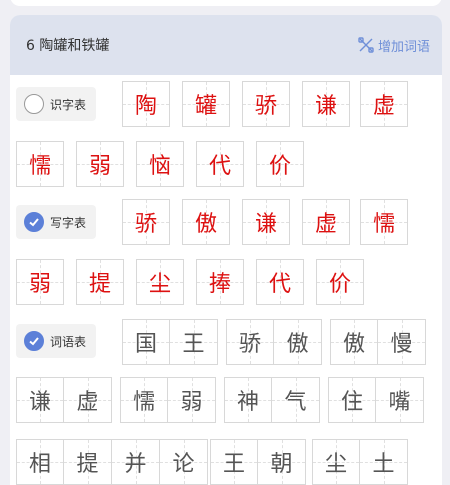 This screenshot has width=450, height=485. I want to click on word-char-cell: 骄, so click(250, 342).